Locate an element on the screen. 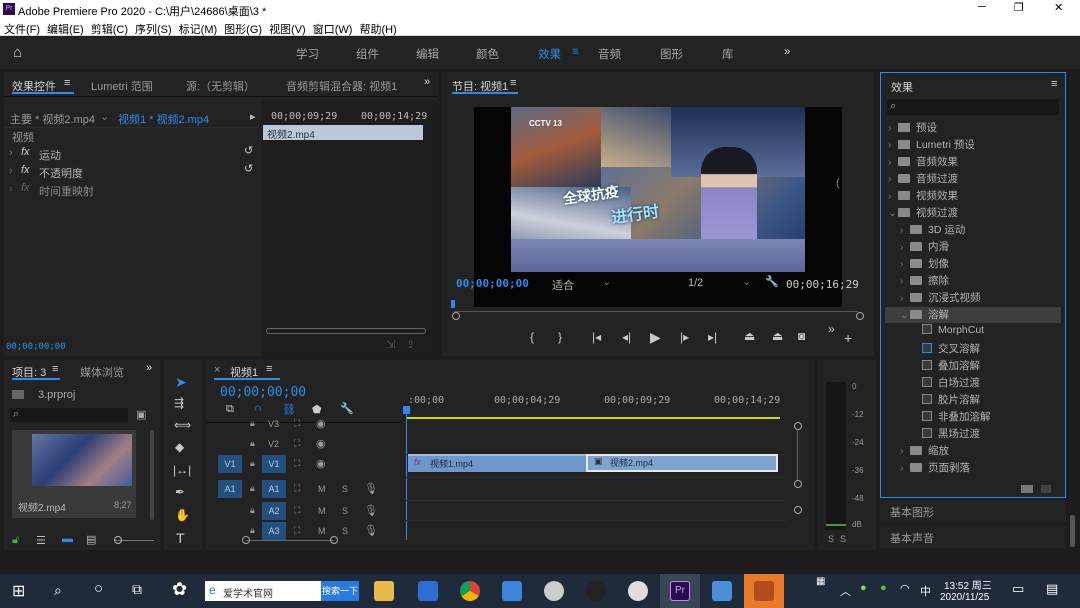 This screenshot has height=608, width=1080. store-icon is located at coordinates (428, 591).